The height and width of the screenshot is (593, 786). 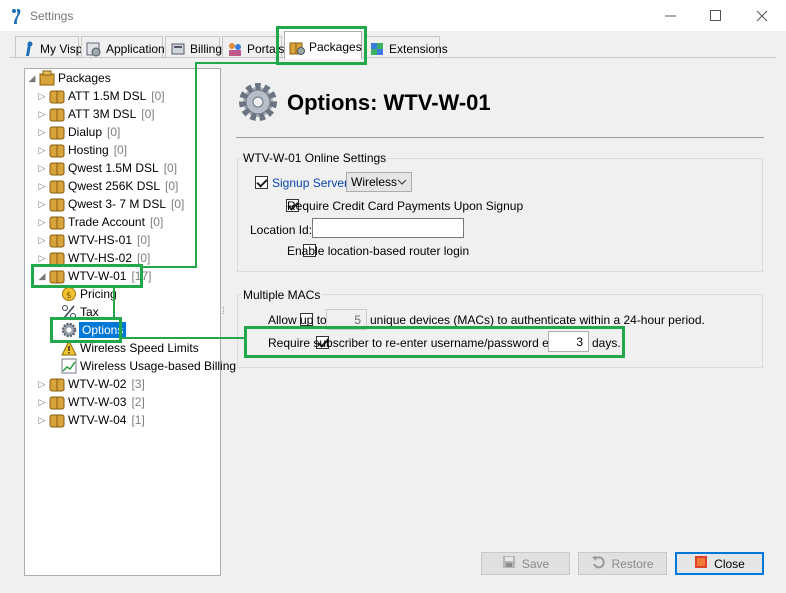 I want to click on packages-icon, so click(x=297, y=47).